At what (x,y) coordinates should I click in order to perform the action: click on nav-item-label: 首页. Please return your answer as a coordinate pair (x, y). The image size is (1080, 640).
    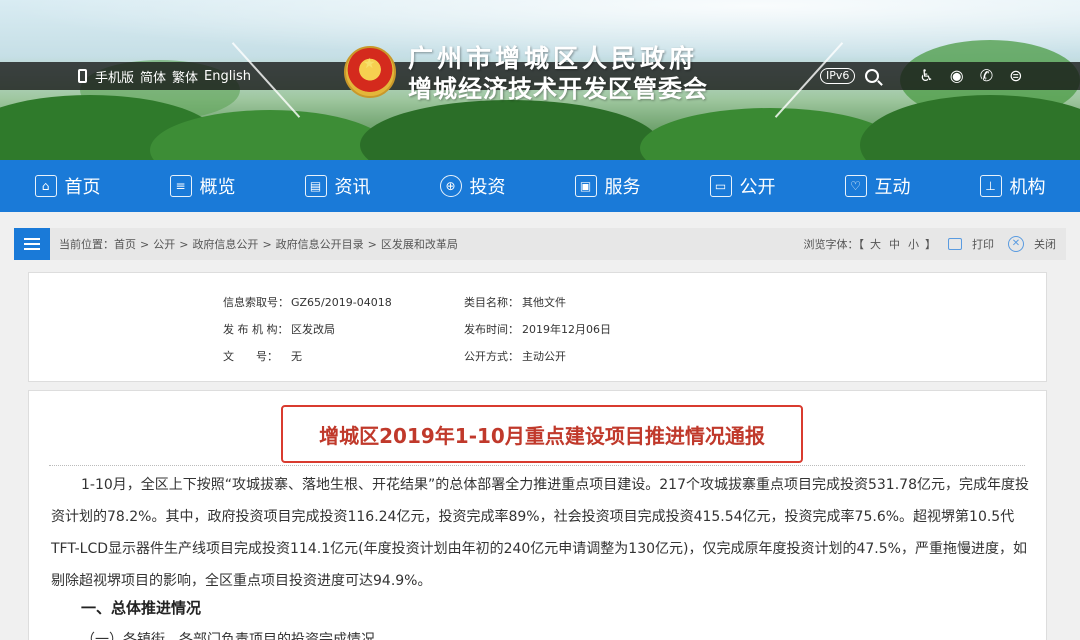
    Looking at the image, I should click on (82, 187).